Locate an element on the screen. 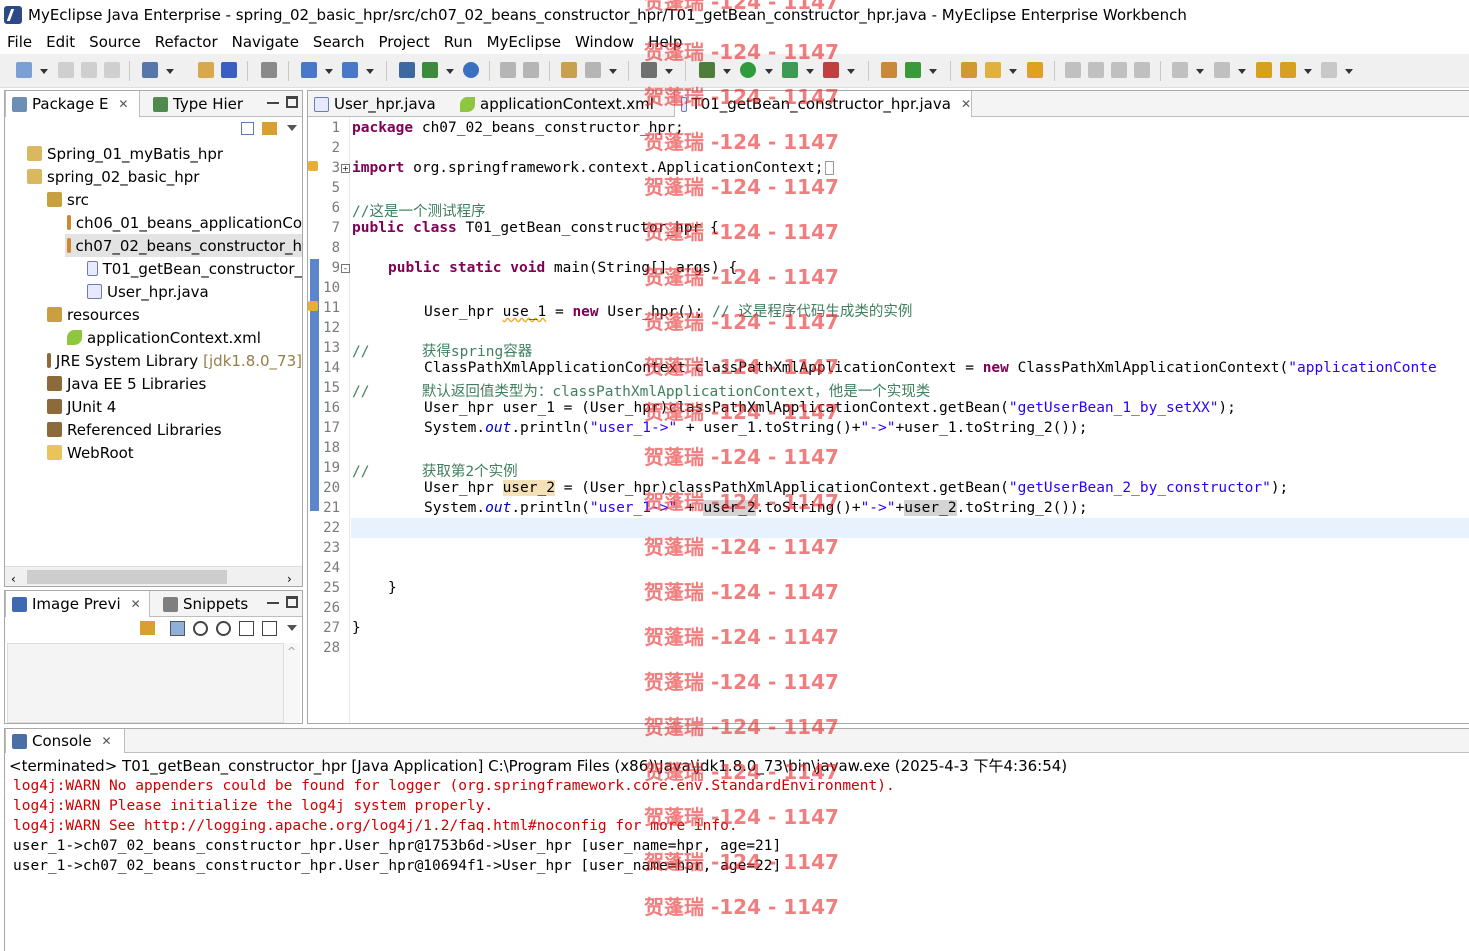 The width and height of the screenshot is (1469, 951). server-icon is located at coordinates (229, 70).